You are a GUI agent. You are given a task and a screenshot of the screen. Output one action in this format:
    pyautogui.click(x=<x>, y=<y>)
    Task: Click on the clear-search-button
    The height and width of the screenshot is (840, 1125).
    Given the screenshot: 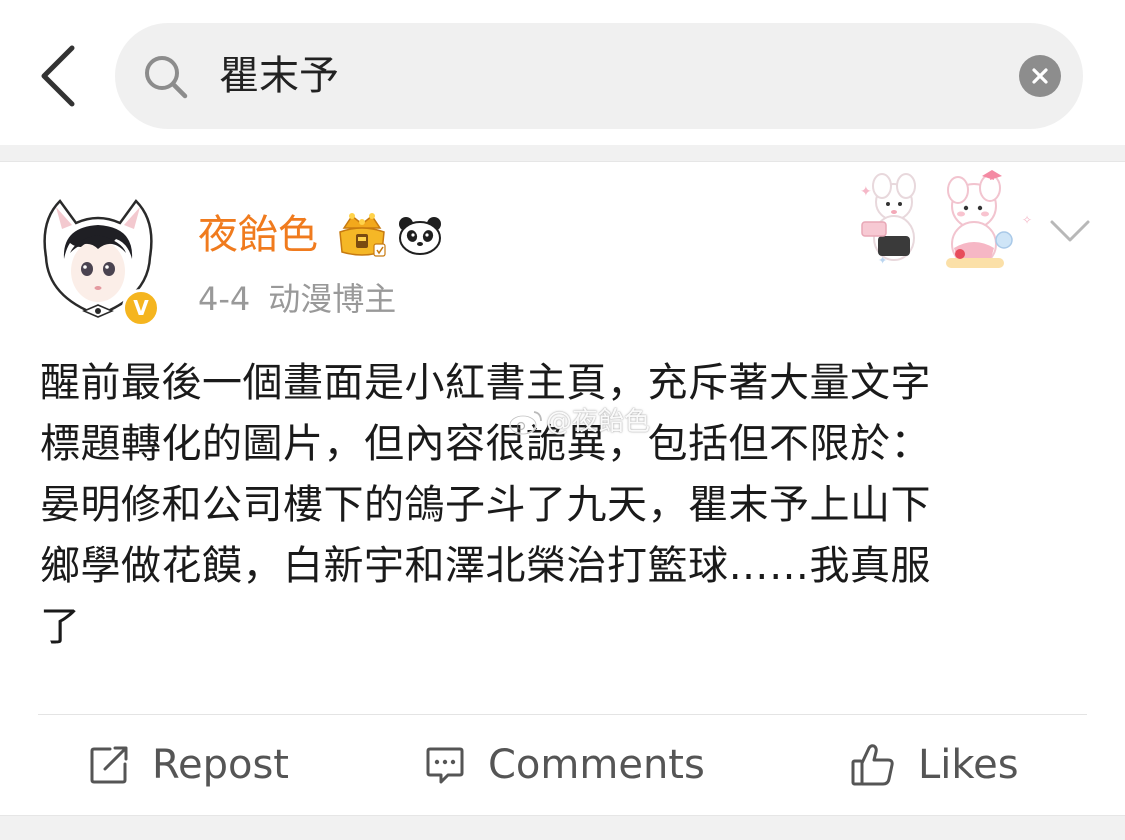 What is the action you would take?
    pyautogui.click(x=1040, y=76)
    